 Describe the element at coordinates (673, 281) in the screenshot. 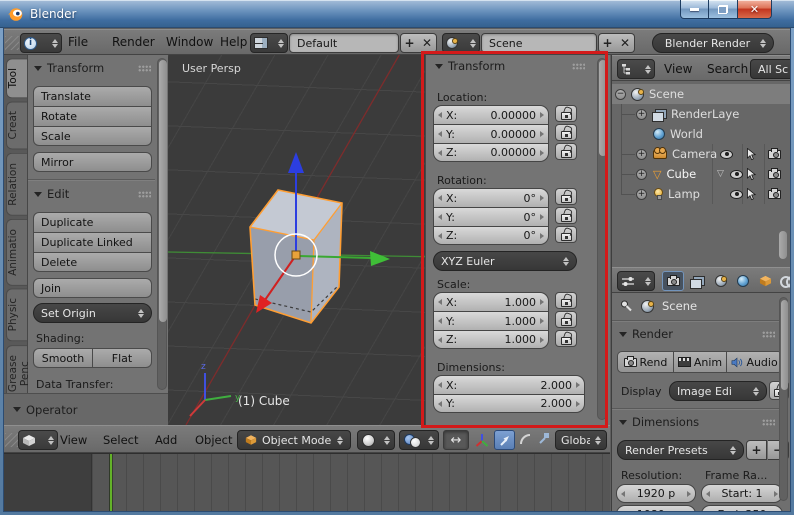

I see `tab-render-properties` at that location.